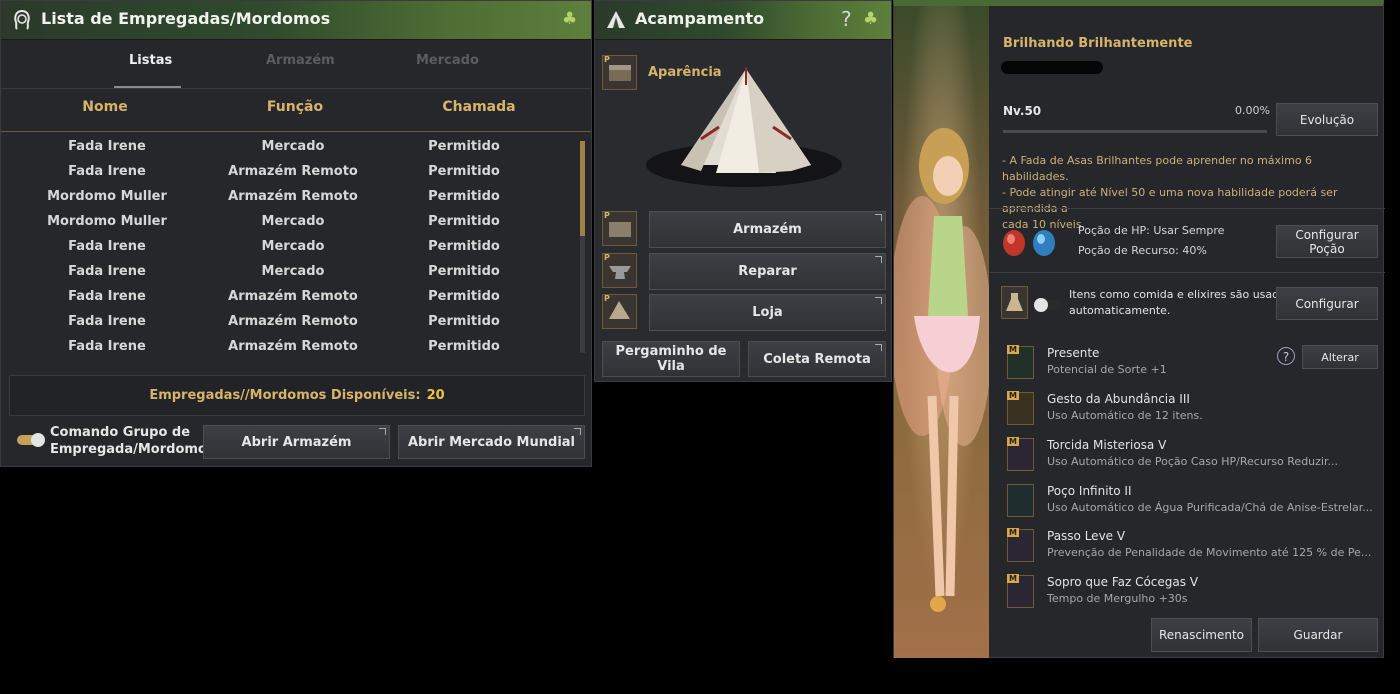 The width and height of the screenshot is (1400, 694). What do you see at coordinates (186, 18) in the screenshot?
I see `maid-list-title: Lista de Empregadas/Mordomos` at bounding box center [186, 18].